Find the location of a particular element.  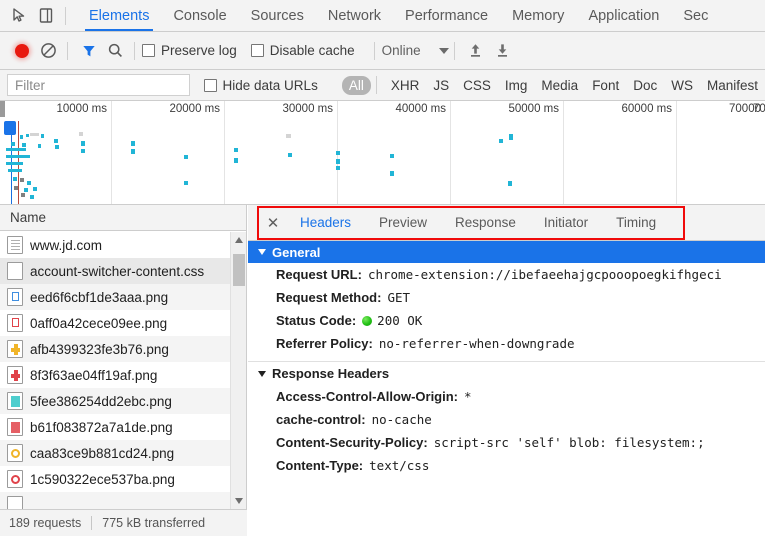

overview-tick-6-label: 60000 ms is located at coordinates (646, 109).